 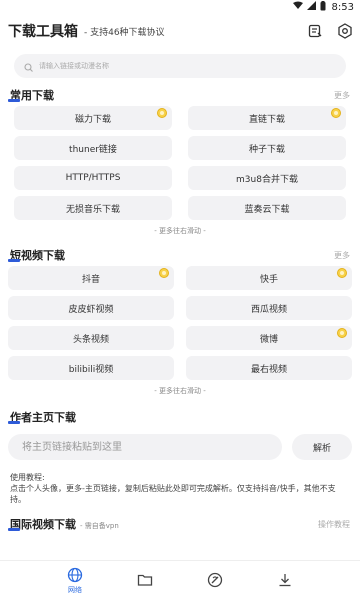 What do you see at coordinates (31, 95) in the screenshot?
I see `common-section-title: 常用下载` at bounding box center [31, 95].